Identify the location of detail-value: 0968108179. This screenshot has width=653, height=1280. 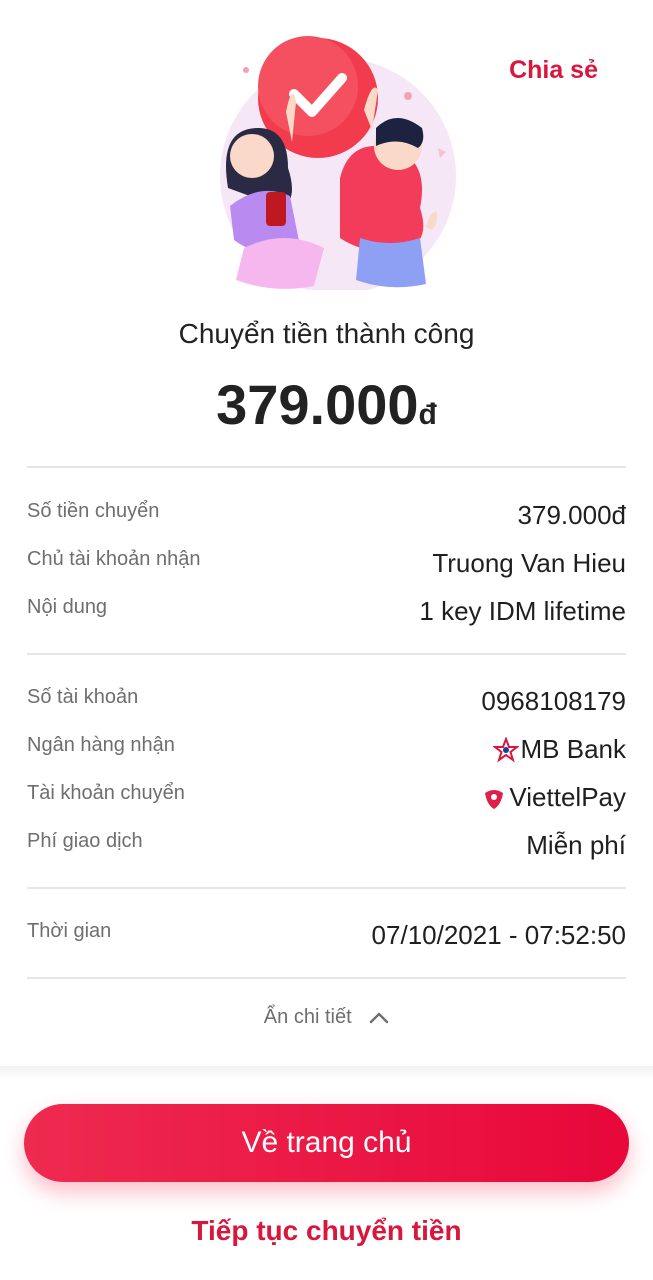
(553, 701).